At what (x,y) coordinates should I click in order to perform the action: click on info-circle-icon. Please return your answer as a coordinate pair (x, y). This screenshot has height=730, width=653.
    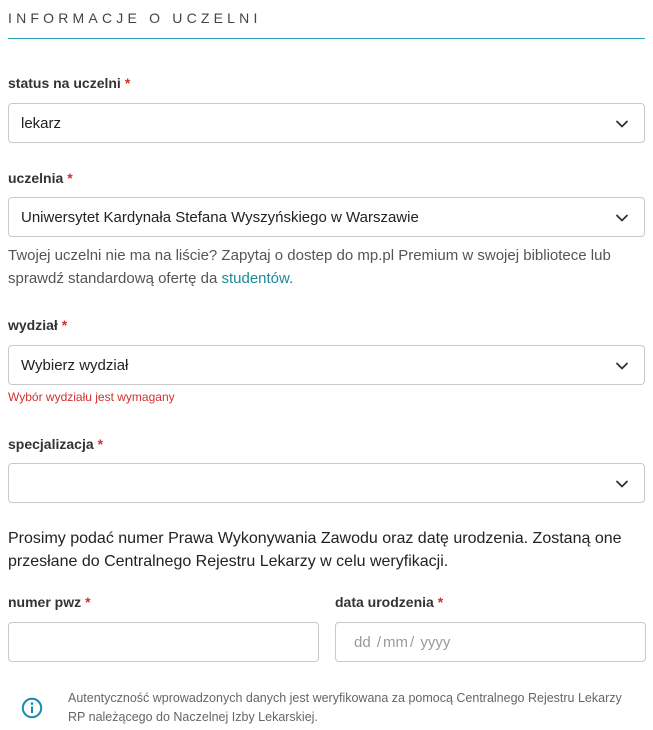
    Looking at the image, I should click on (32, 708).